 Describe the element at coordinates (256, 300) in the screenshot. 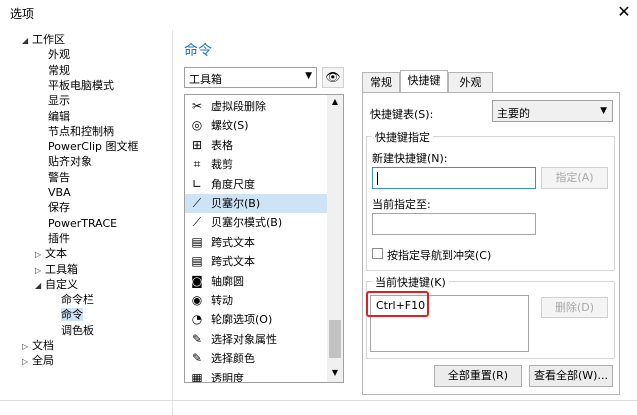

I see `command-item: ◉ 转动` at that location.